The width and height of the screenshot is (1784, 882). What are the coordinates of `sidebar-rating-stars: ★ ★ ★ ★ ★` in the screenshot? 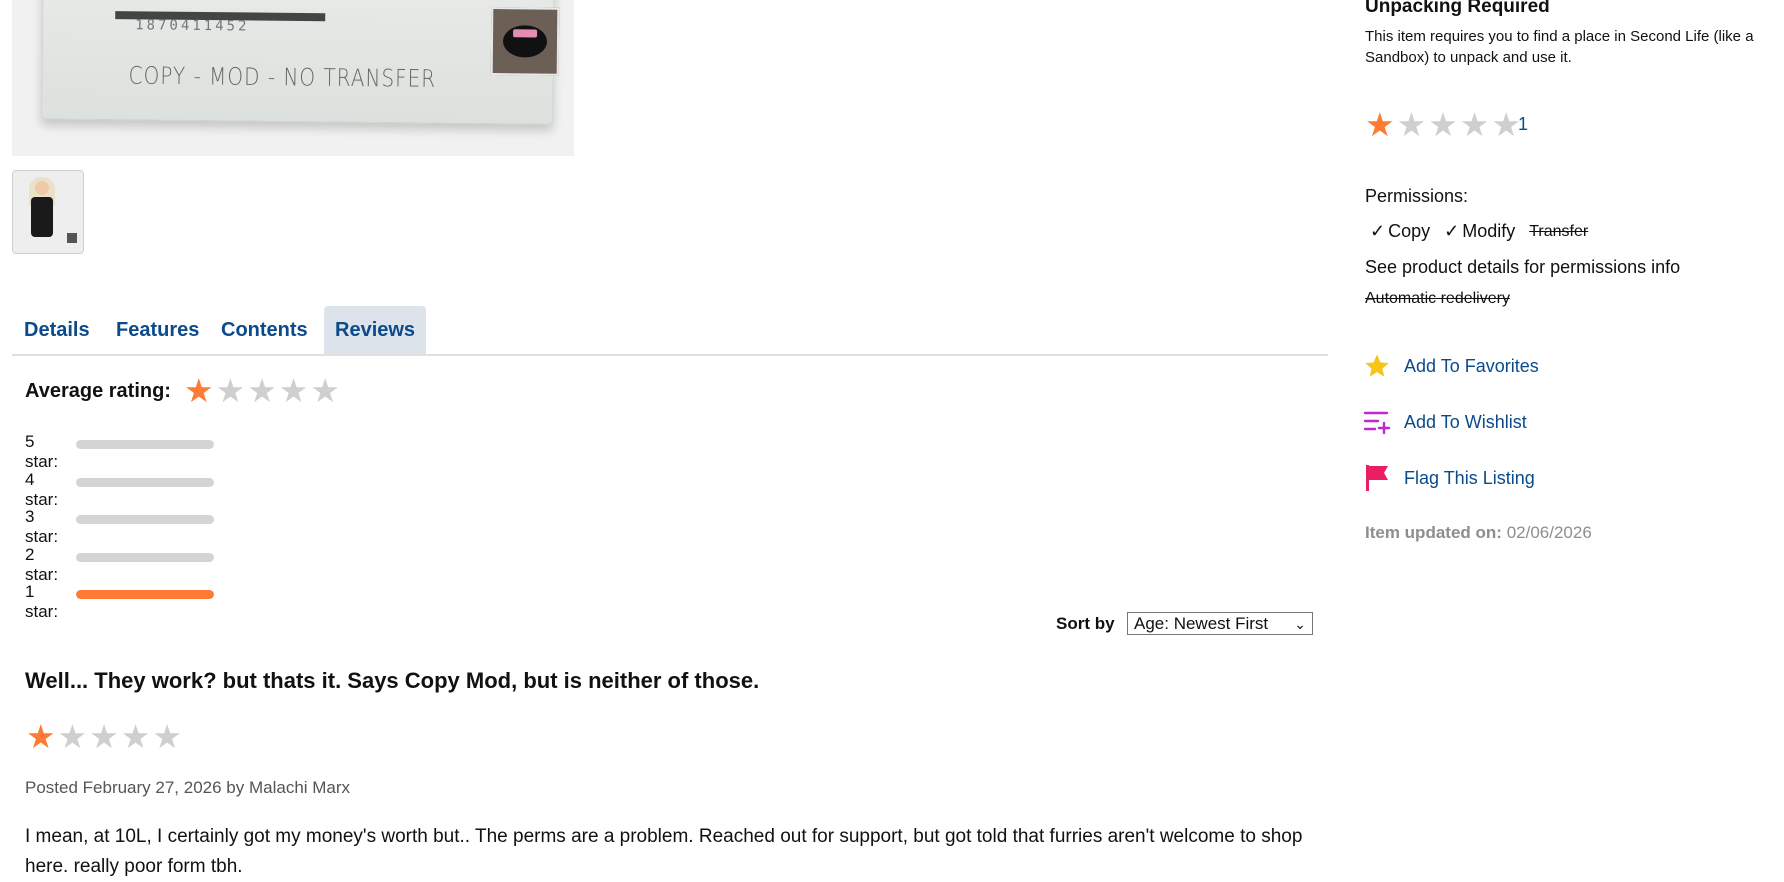 It's located at (1443, 124).